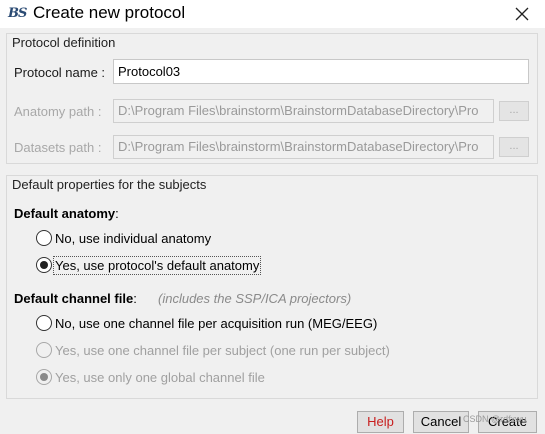 The width and height of the screenshot is (545, 434). Describe the element at coordinates (58, 111) in the screenshot. I see `anatomy-path-label: Anatomy path :` at that location.